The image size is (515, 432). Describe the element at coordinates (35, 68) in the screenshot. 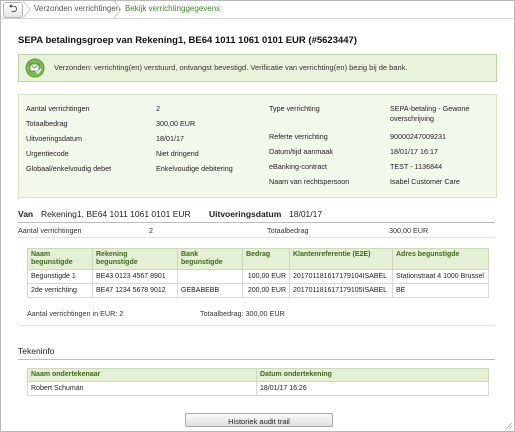

I see `sent-status-icon` at that location.